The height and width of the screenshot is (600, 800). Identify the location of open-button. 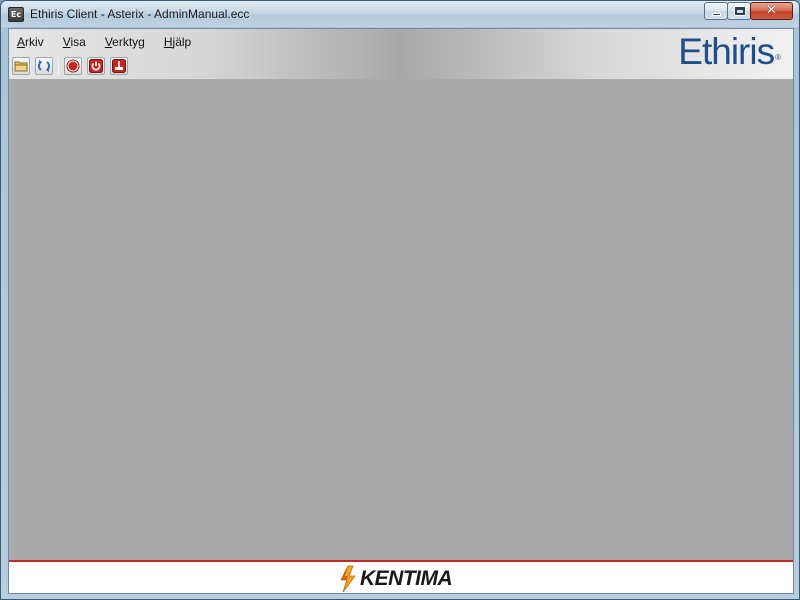
(21, 66).